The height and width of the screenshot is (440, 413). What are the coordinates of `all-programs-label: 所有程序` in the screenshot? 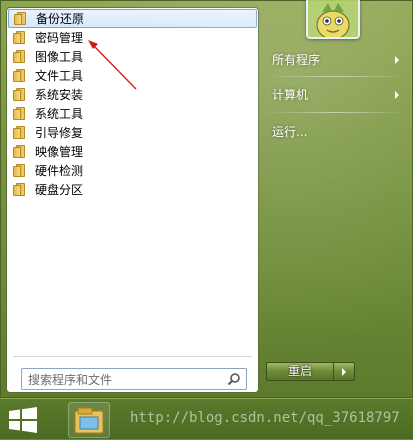 It's located at (296, 60).